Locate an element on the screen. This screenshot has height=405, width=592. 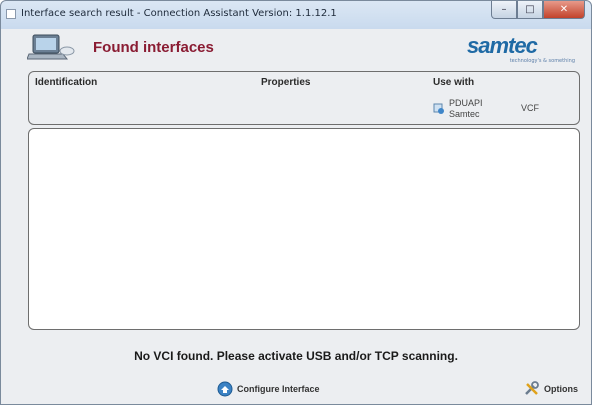
column-properties: Properties is located at coordinates (285, 82).